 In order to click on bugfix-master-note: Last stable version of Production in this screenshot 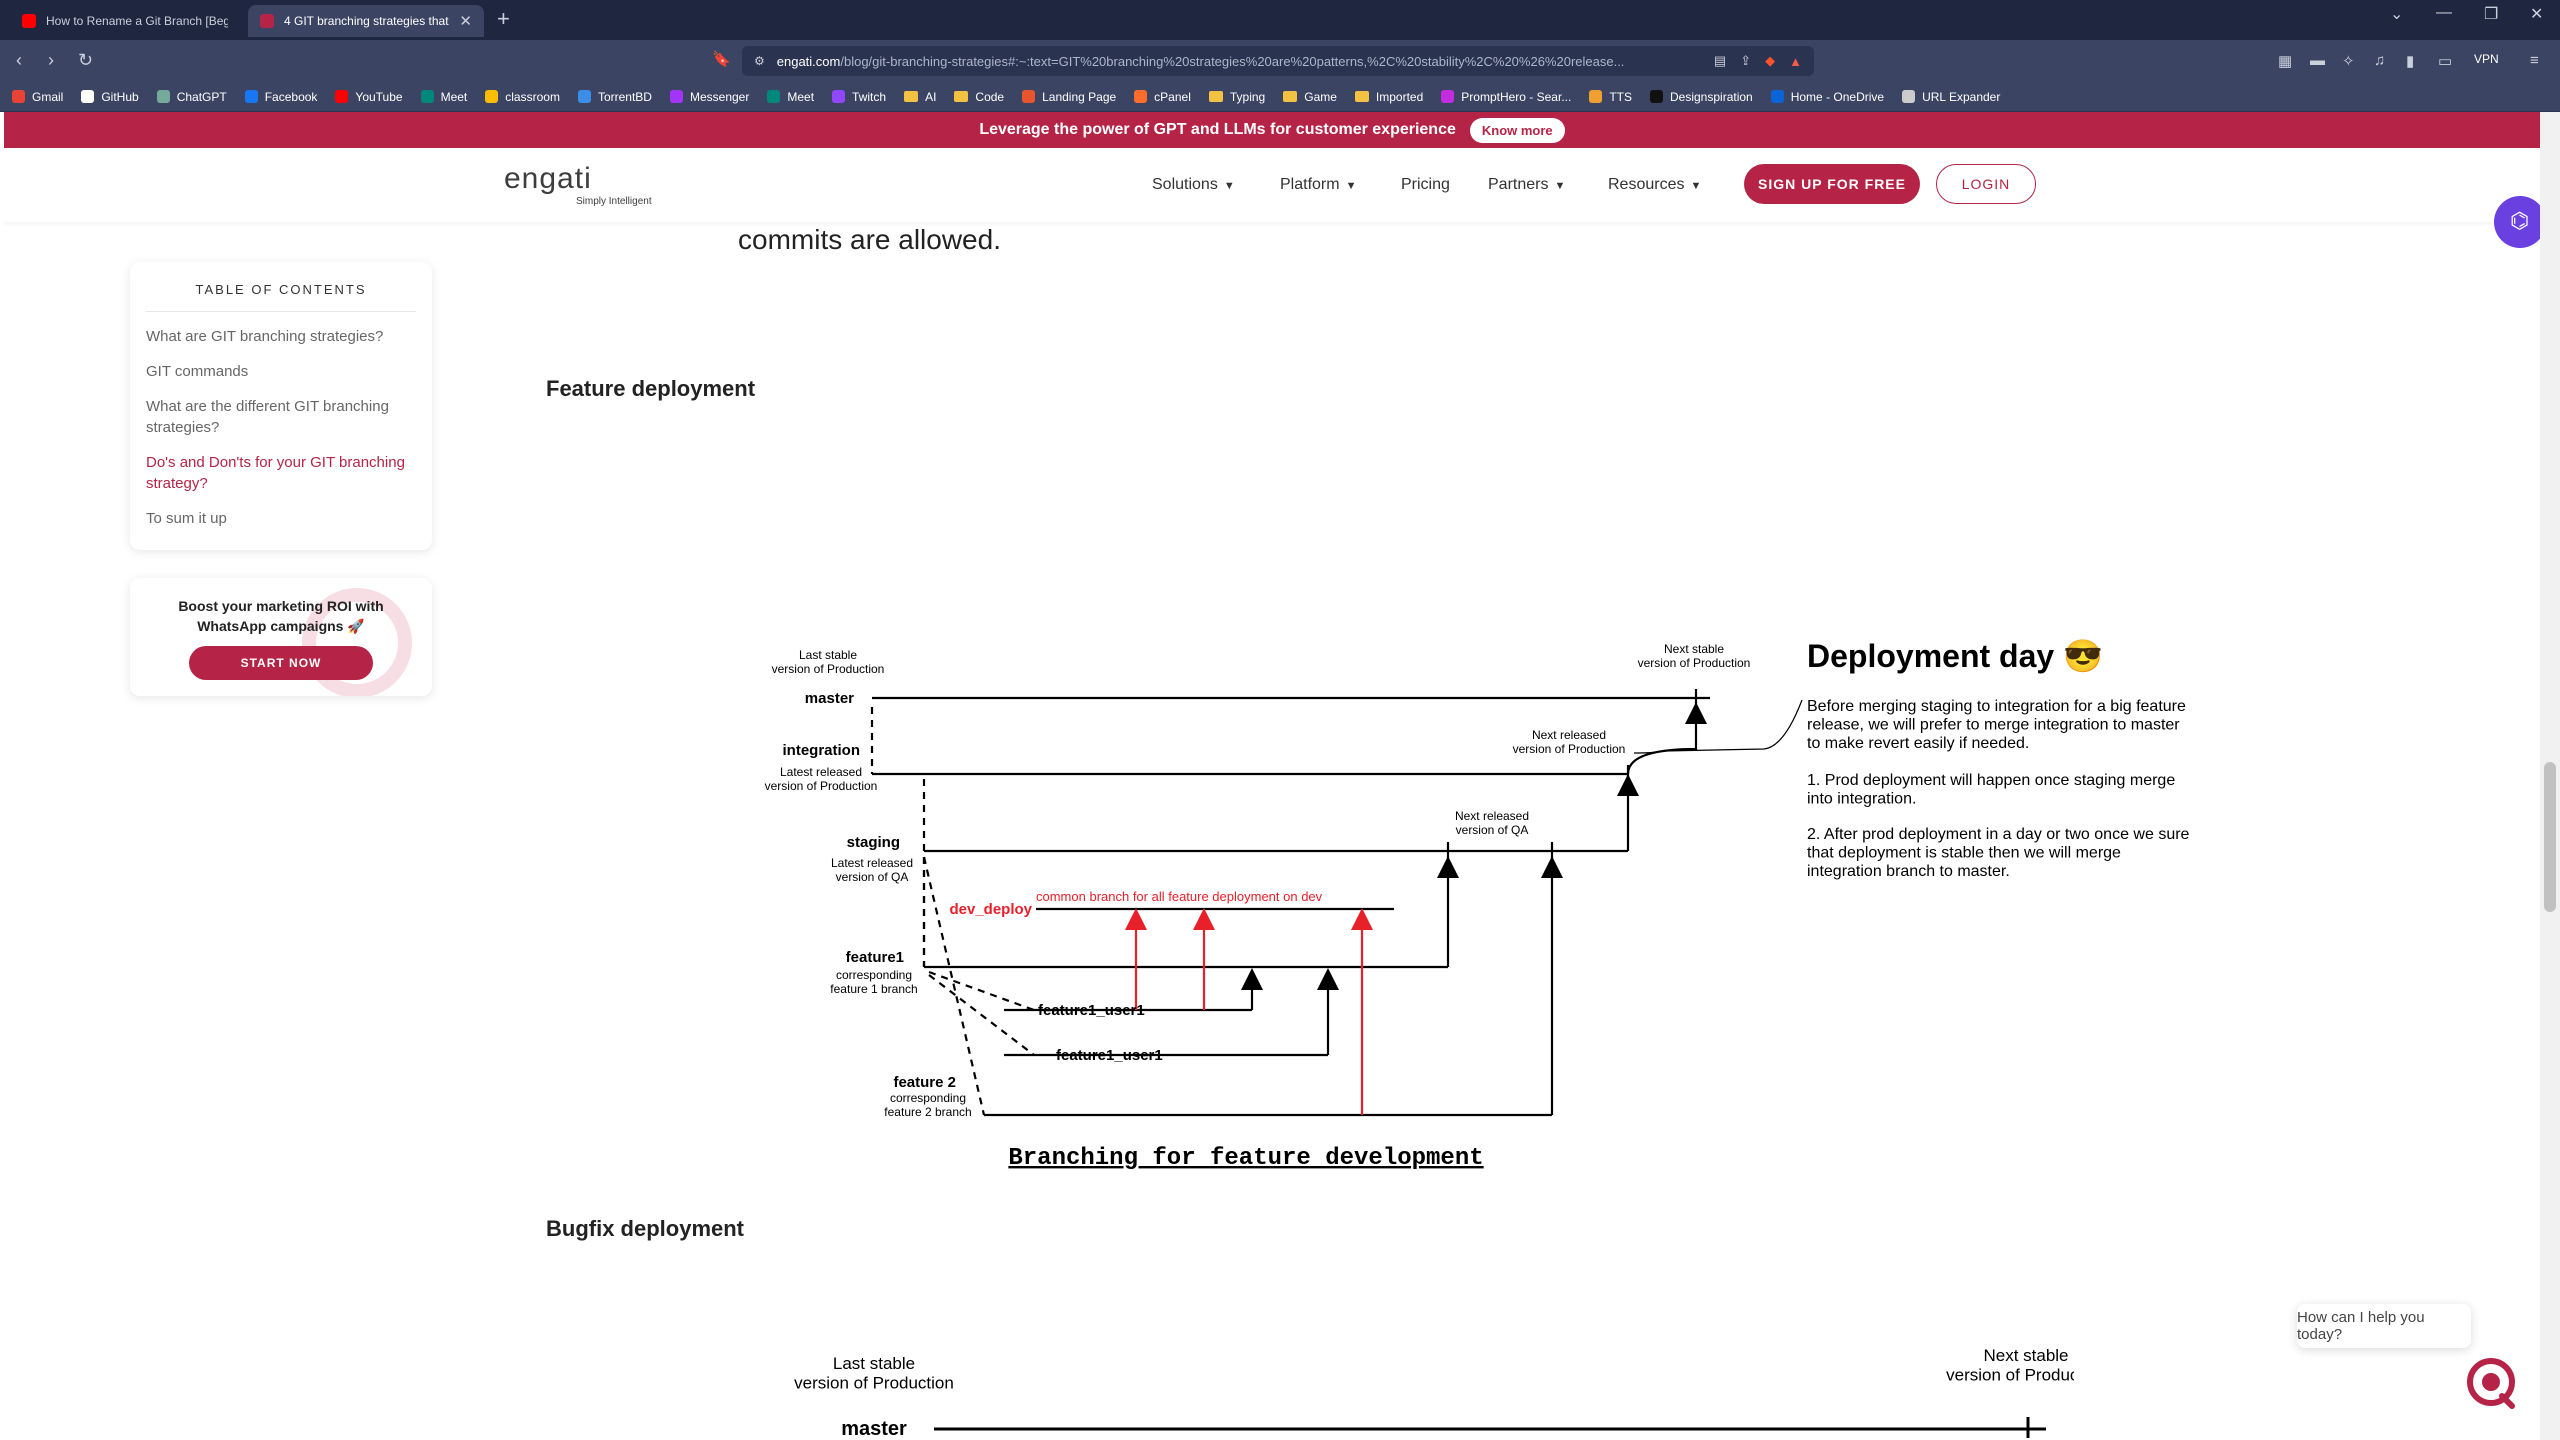, I will do `click(874, 1373)`.